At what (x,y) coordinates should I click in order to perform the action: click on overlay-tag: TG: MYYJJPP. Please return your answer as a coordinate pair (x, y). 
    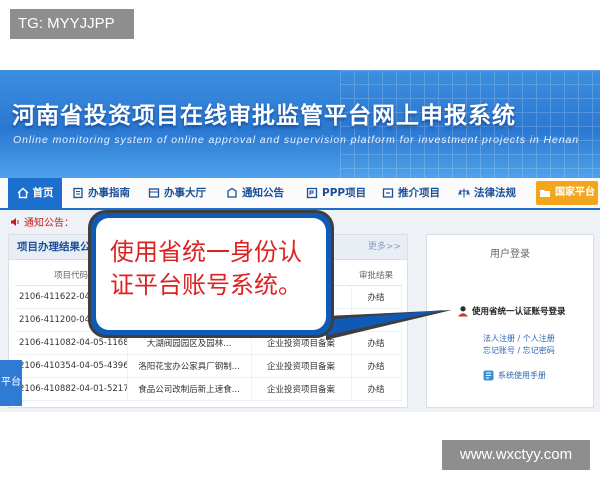
    Looking at the image, I should click on (72, 24).